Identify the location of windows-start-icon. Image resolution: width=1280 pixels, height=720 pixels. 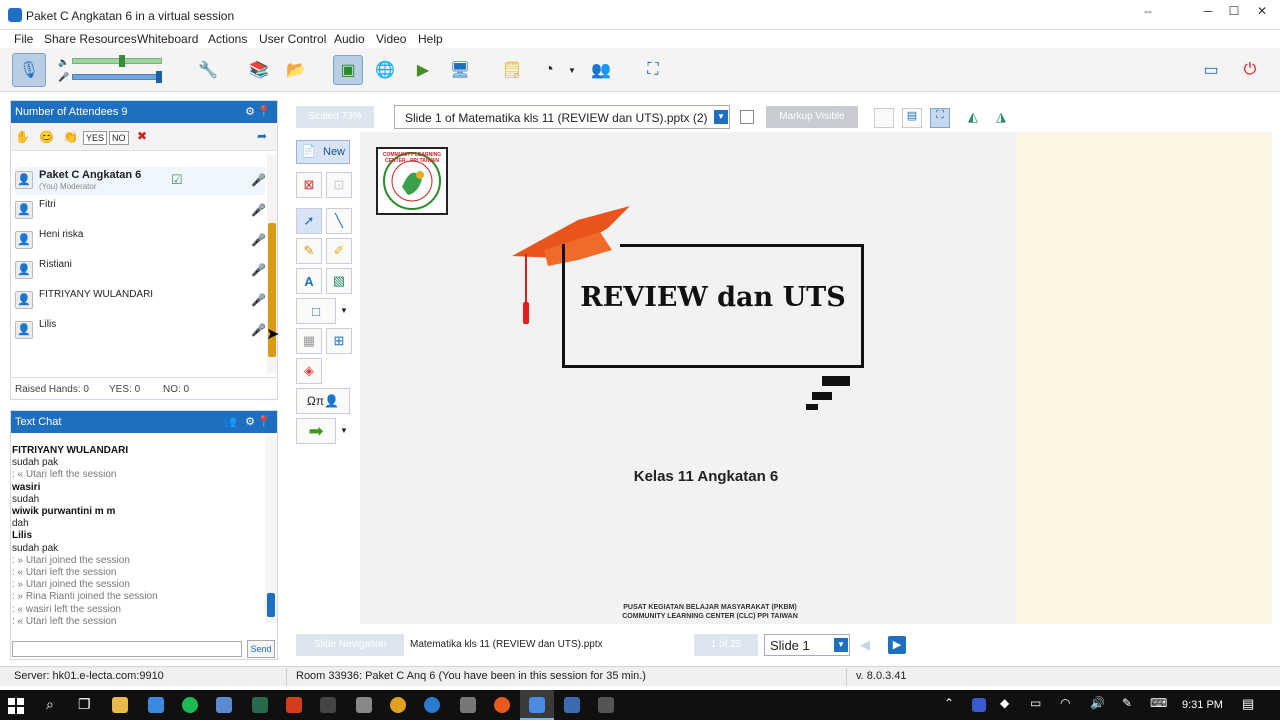
(16, 706).